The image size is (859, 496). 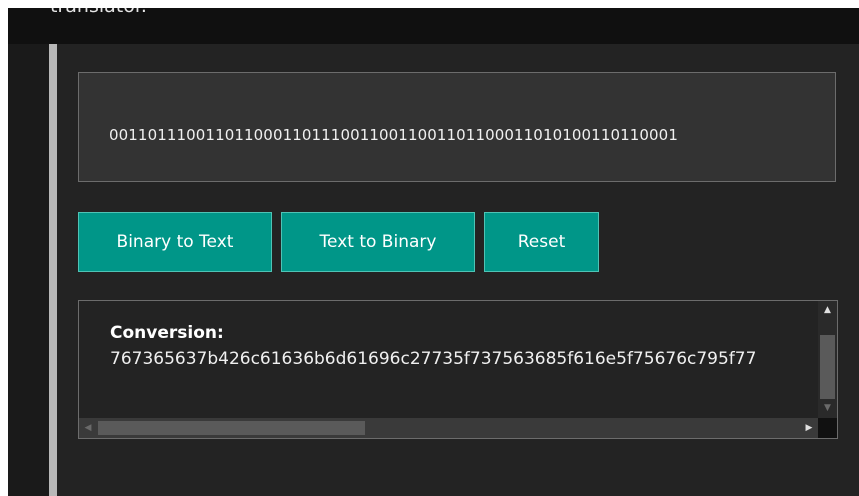 I want to click on binary-to-text-button: Binary to Text, so click(x=175, y=242).